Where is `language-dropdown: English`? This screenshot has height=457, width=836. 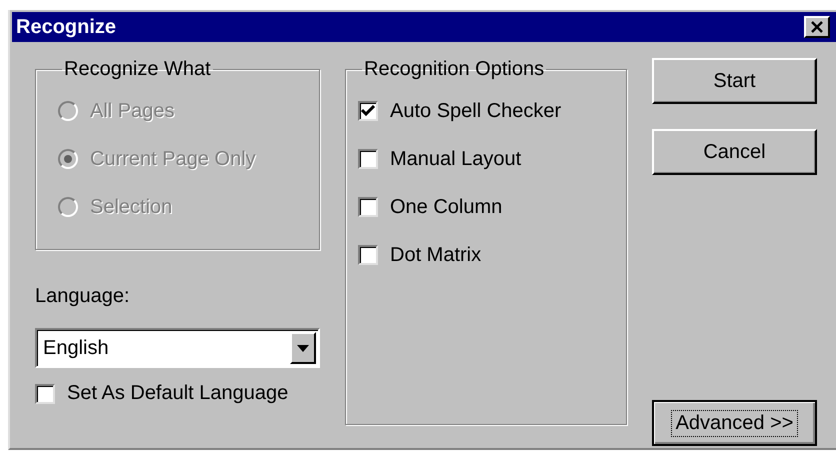 language-dropdown: English is located at coordinates (177, 348).